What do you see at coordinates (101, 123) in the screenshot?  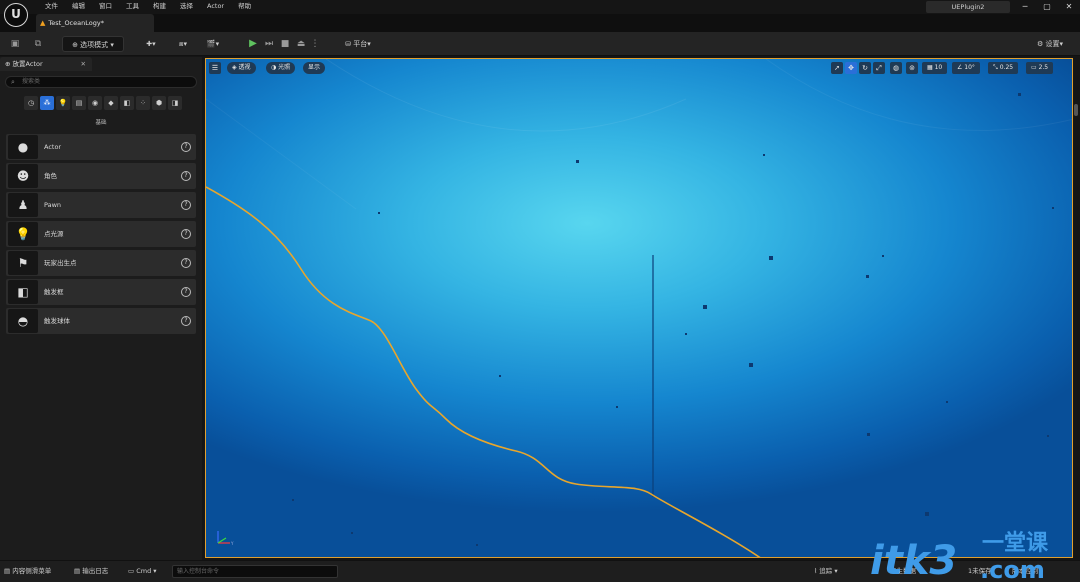 I see `category-label: 基础` at bounding box center [101, 123].